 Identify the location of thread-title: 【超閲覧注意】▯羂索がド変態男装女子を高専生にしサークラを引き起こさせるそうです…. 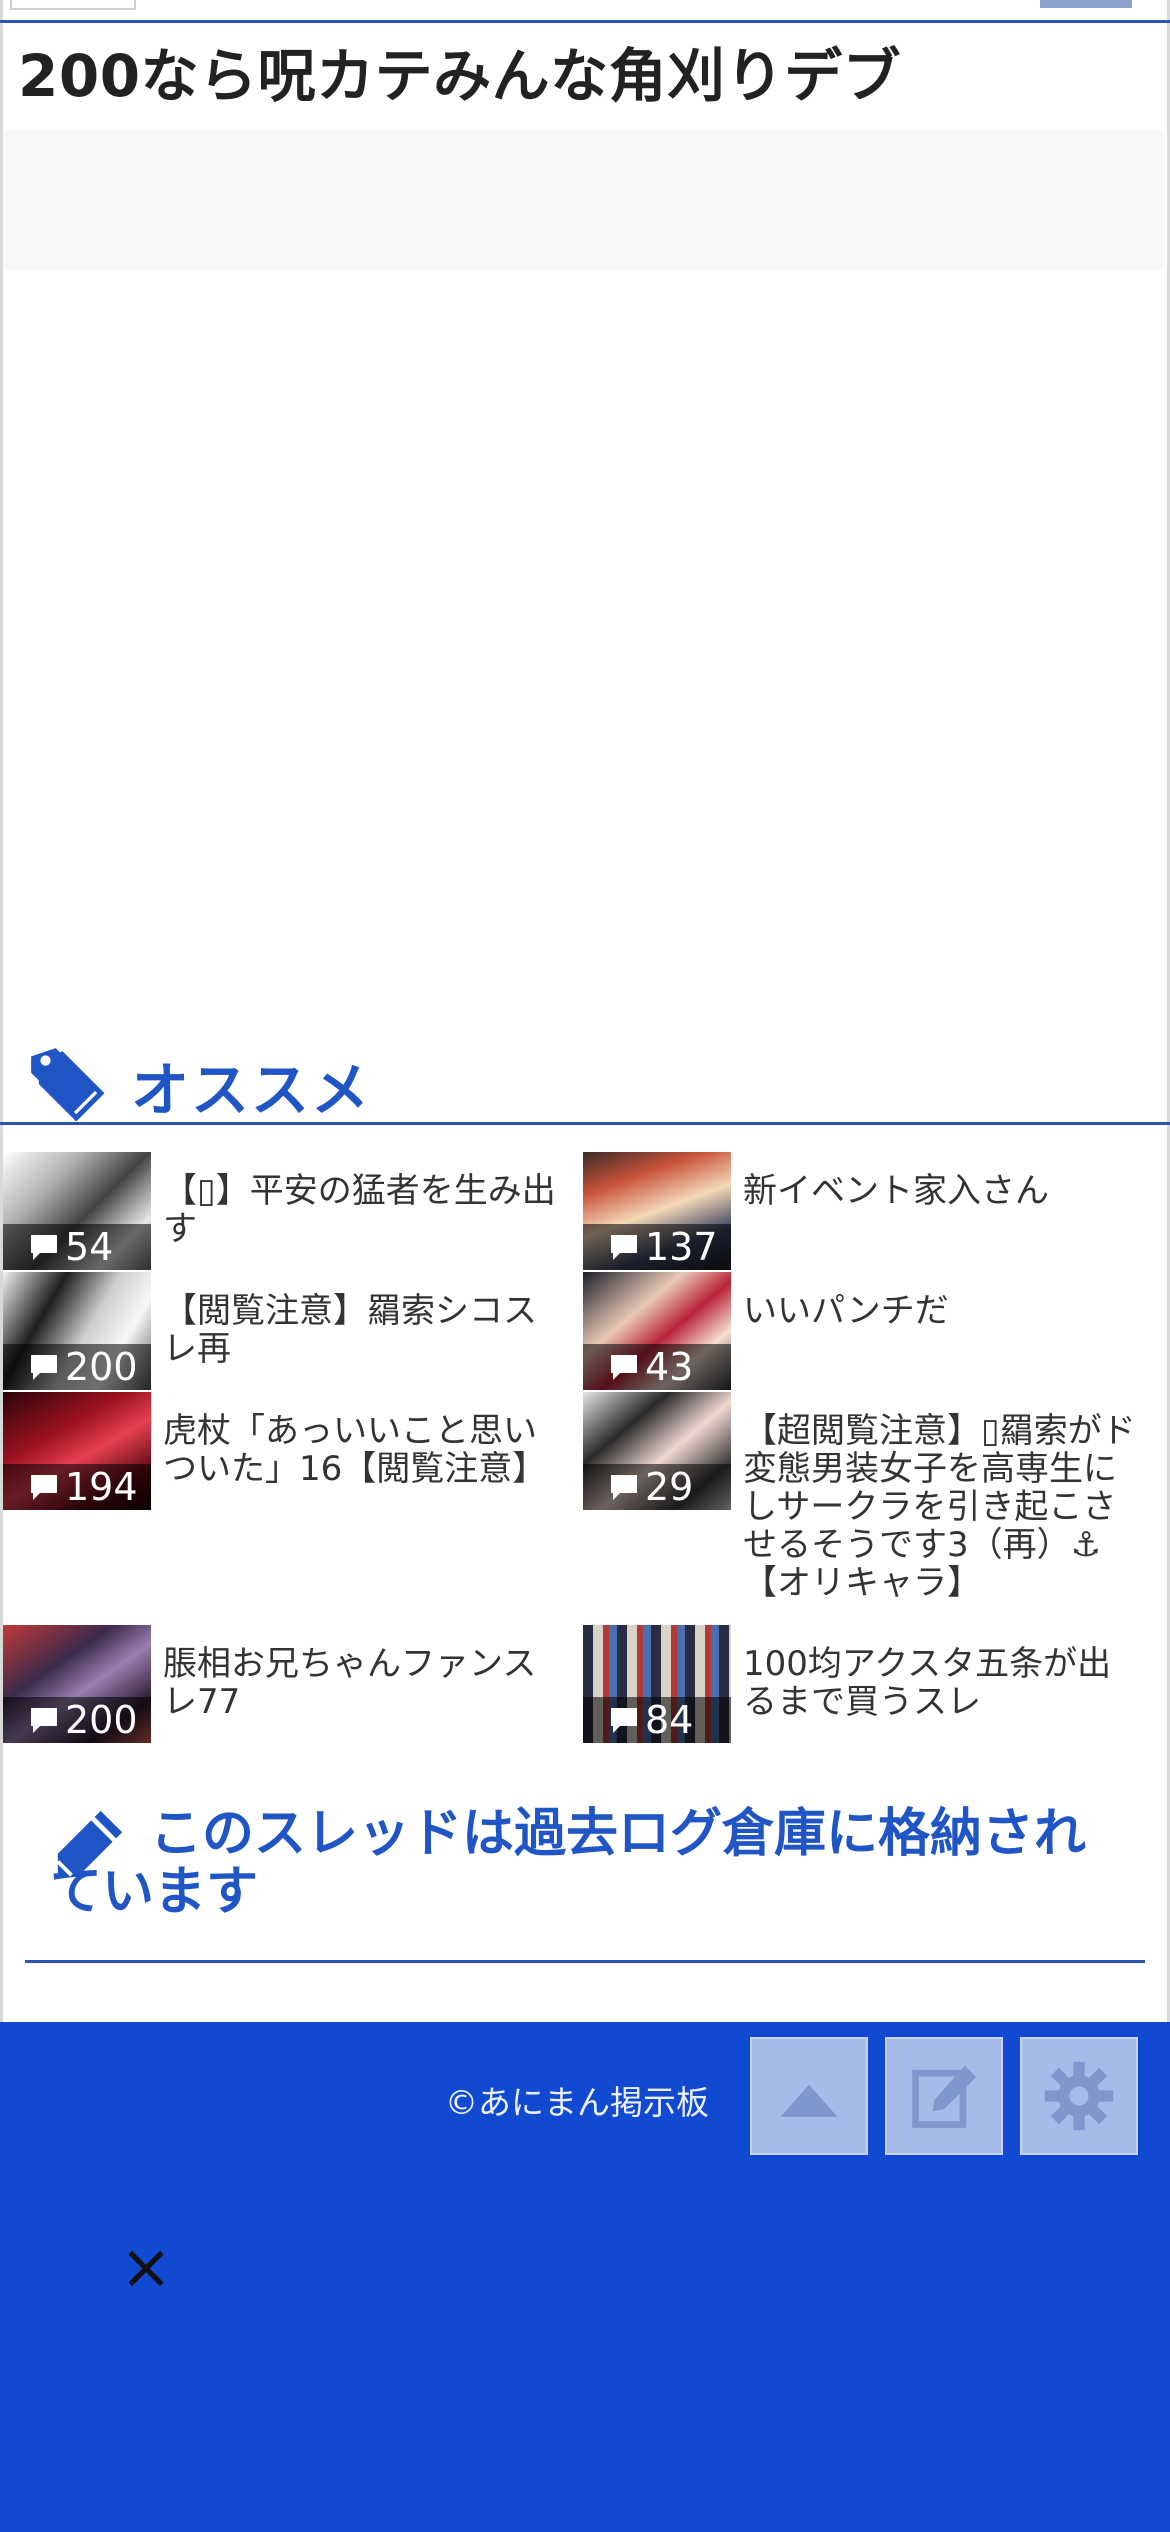
(939, 1507).